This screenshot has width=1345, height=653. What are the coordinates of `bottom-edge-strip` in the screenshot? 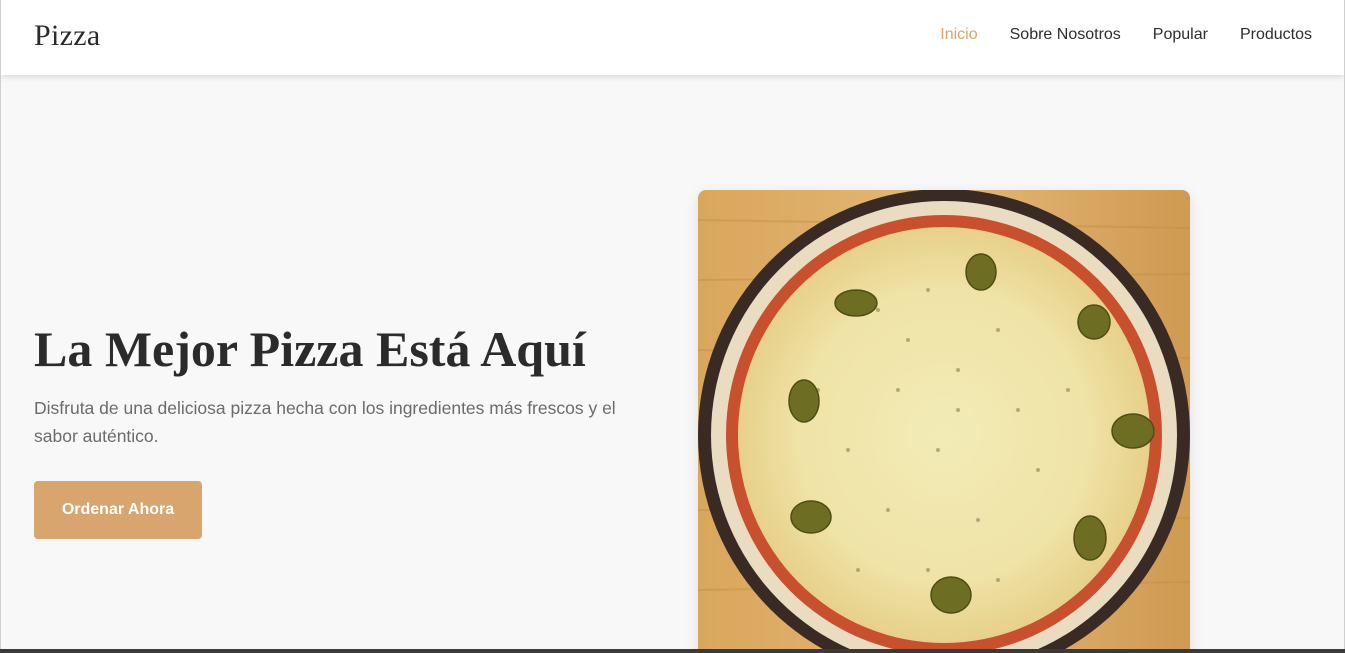 It's located at (672, 651).